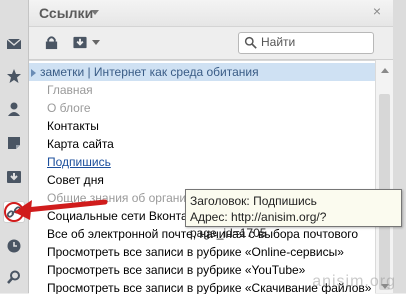 Image resolution: width=406 pixels, height=294 pixels. I want to click on search-input, so click(313, 42).